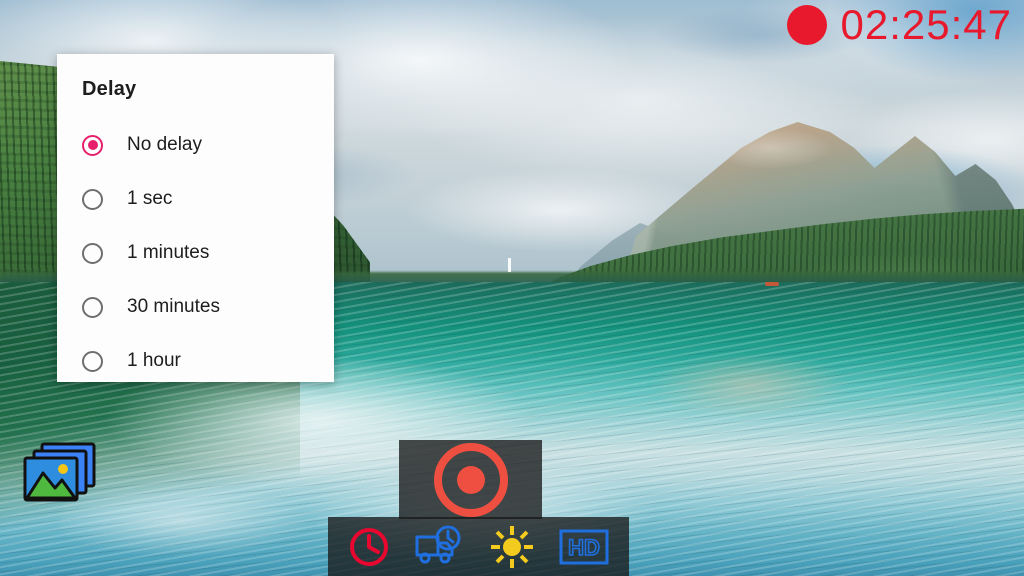  I want to click on recording-timer: 02:25:47, so click(899, 24).